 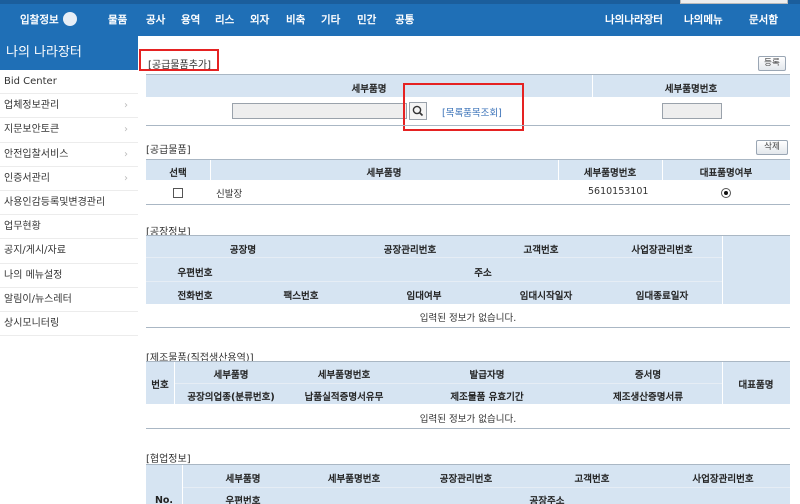 What do you see at coordinates (772, 147) in the screenshot?
I see `delete-button: 삭제` at bounding box center [772, 147].